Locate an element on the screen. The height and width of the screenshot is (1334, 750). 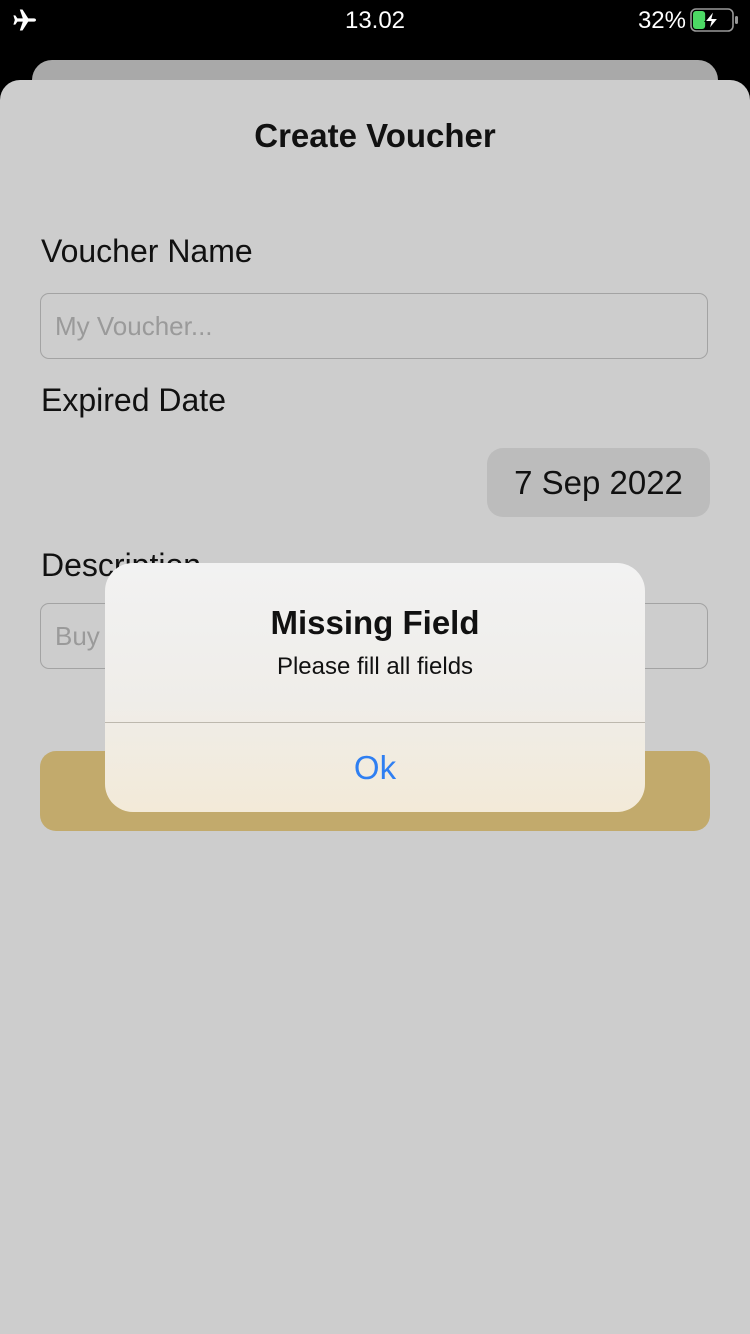
description-placeholder: Buy is located at coordinates (77, 636).